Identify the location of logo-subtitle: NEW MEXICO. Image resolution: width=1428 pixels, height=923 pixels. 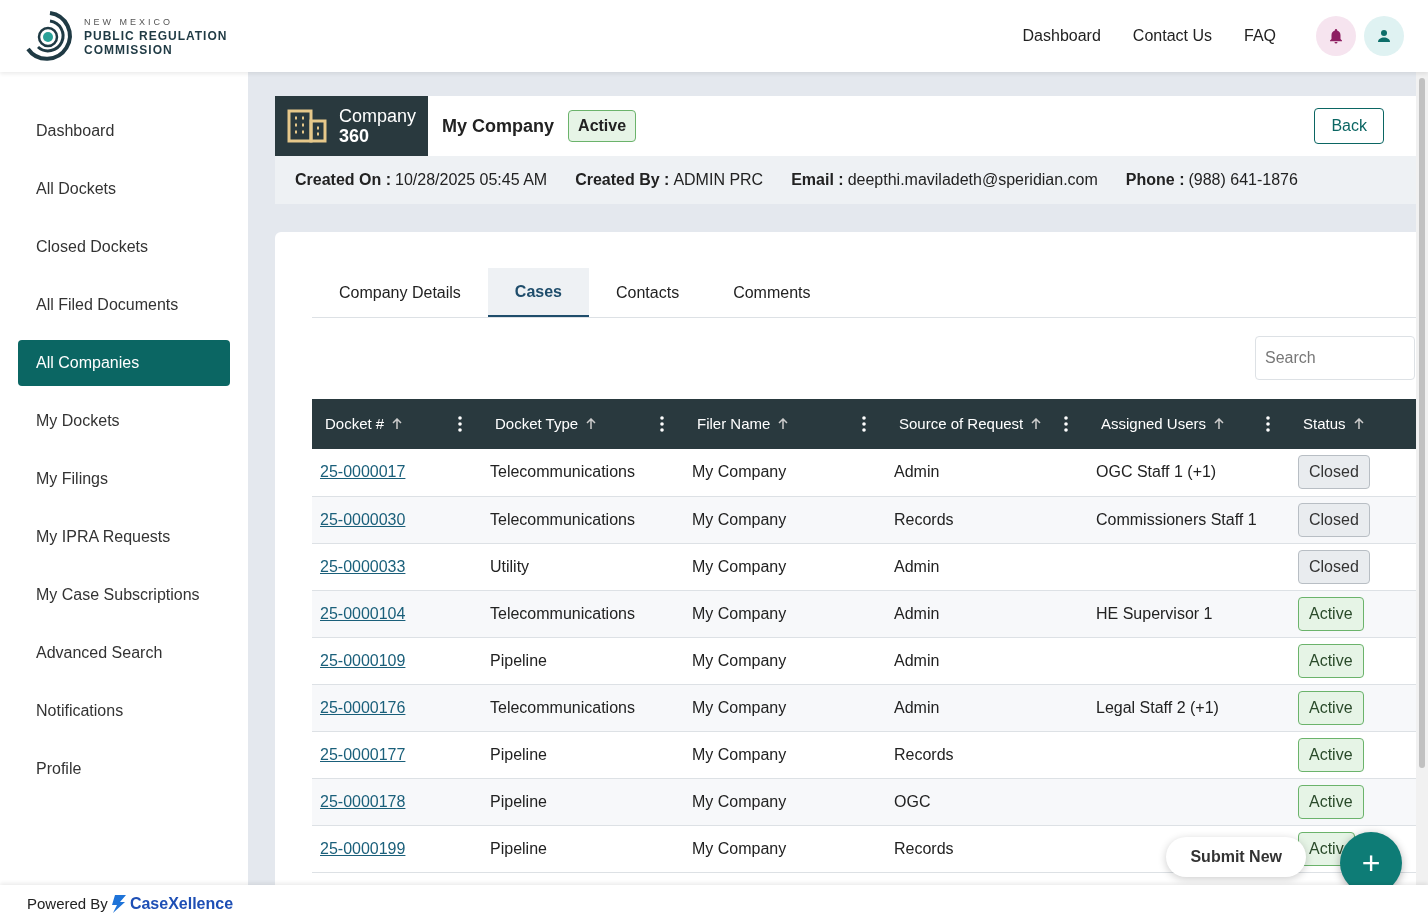
(129, 22).